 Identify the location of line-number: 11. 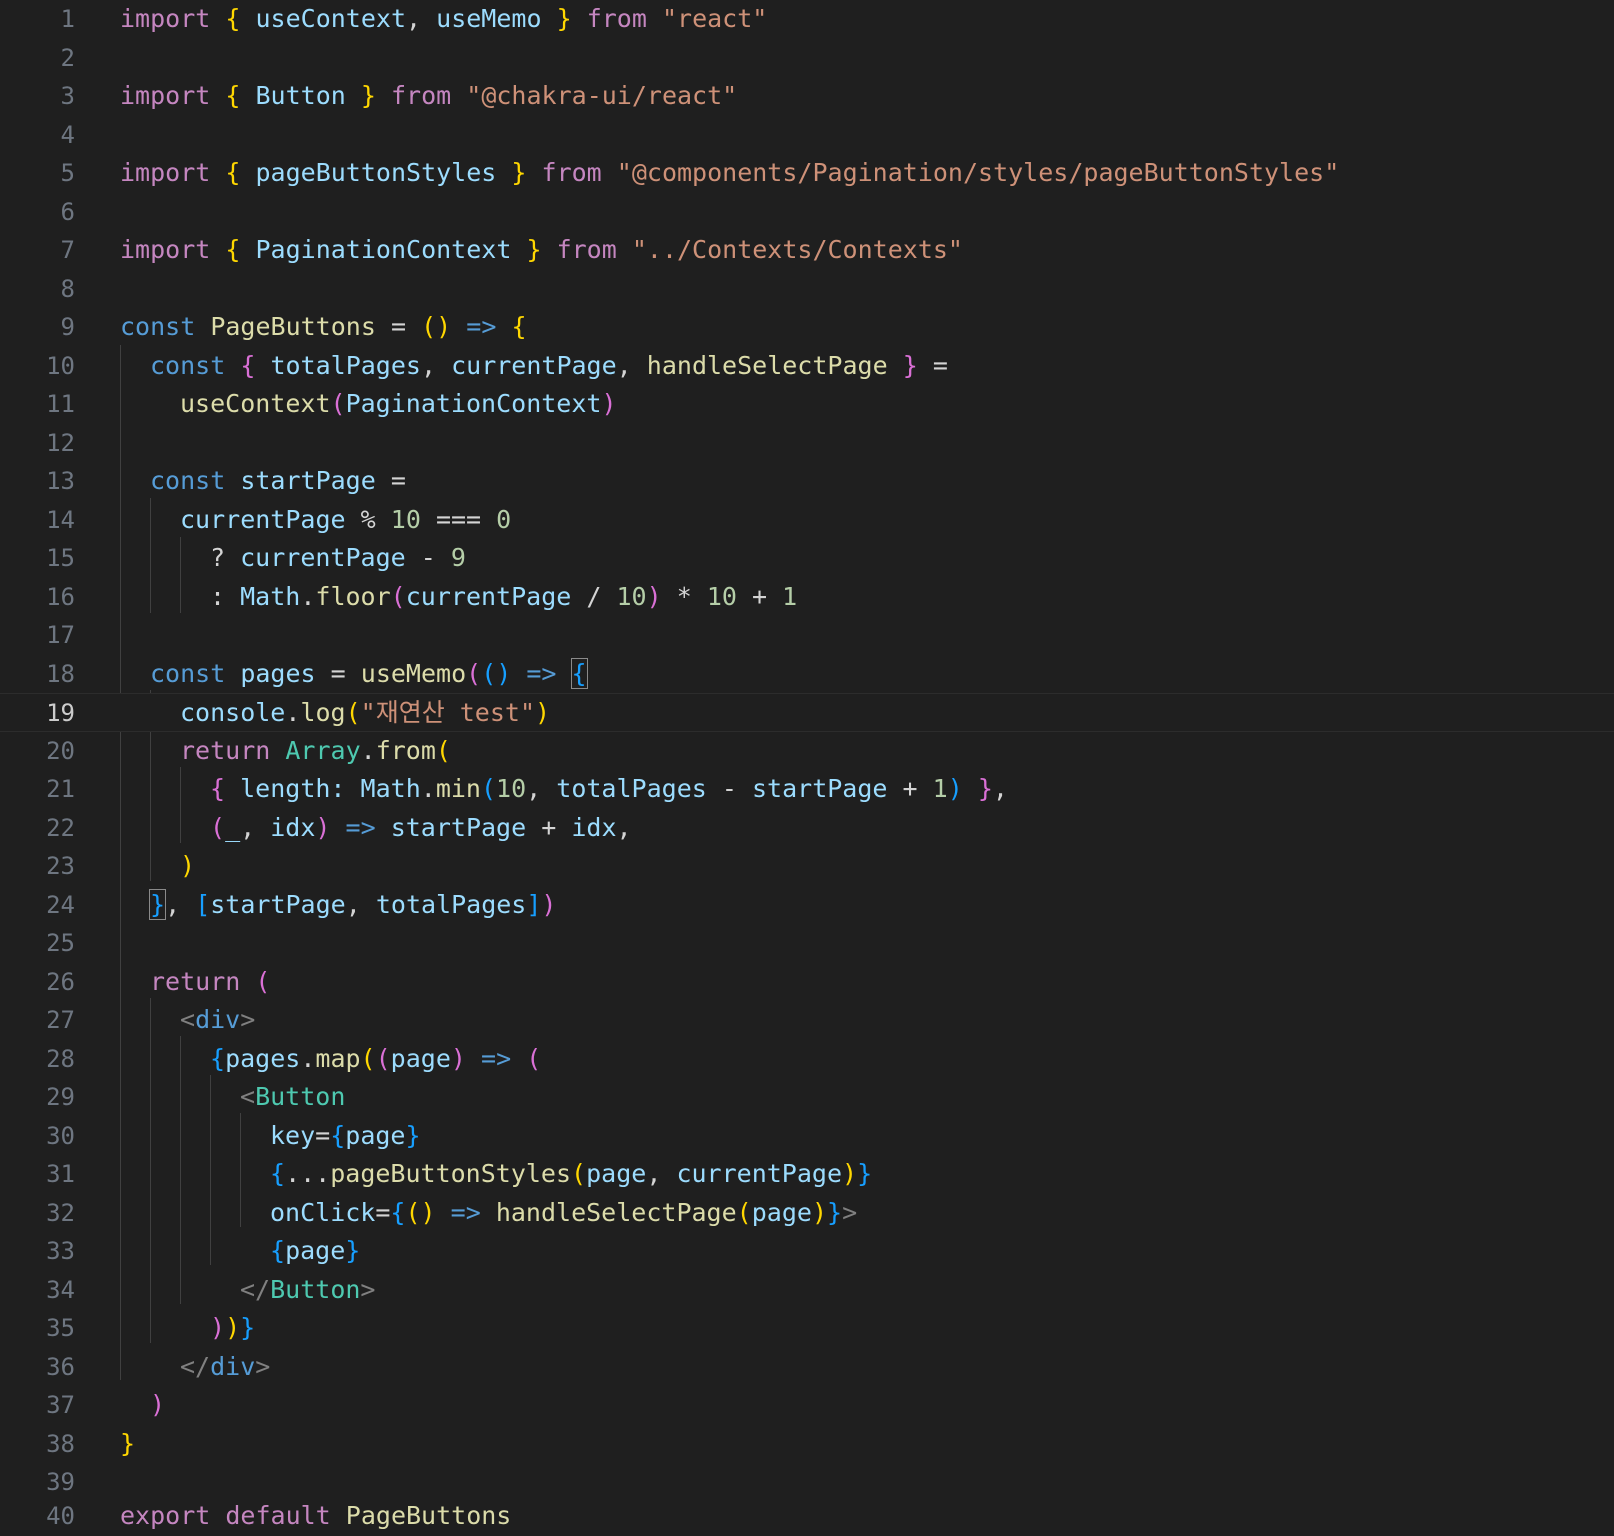
(60, 404).